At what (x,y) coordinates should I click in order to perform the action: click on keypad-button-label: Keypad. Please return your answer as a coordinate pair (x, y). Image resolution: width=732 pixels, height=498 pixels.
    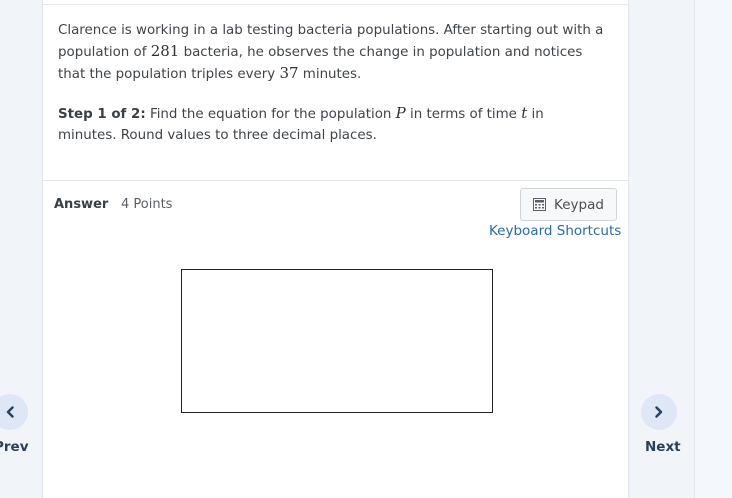
    Looking at the image, I should click on (579, 204).